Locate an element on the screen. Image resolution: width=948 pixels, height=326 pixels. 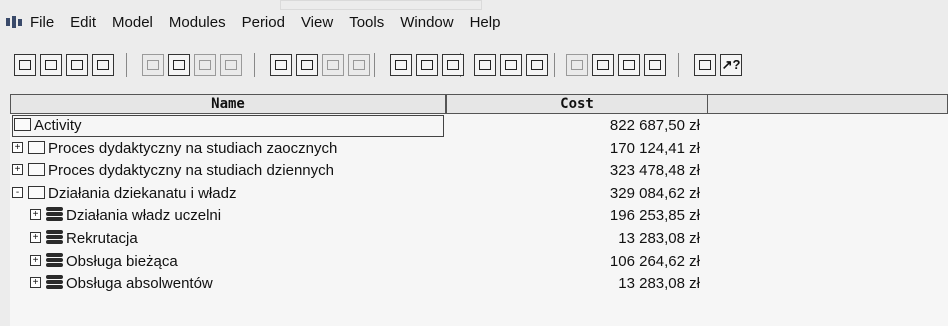
table-row: + Obsługa bieżąca 106 264,62 zł is located at coordinates (475, 262).